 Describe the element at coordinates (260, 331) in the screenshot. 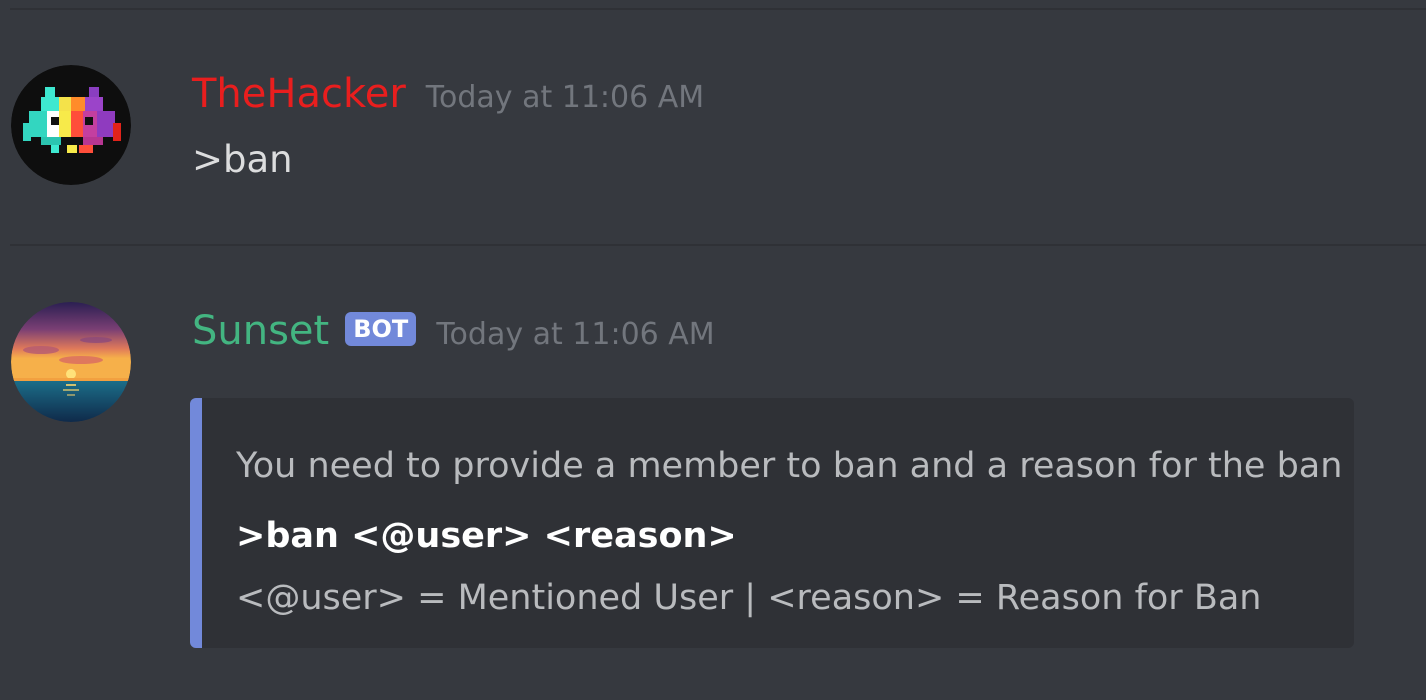

I see `username: Sunset` at that location.